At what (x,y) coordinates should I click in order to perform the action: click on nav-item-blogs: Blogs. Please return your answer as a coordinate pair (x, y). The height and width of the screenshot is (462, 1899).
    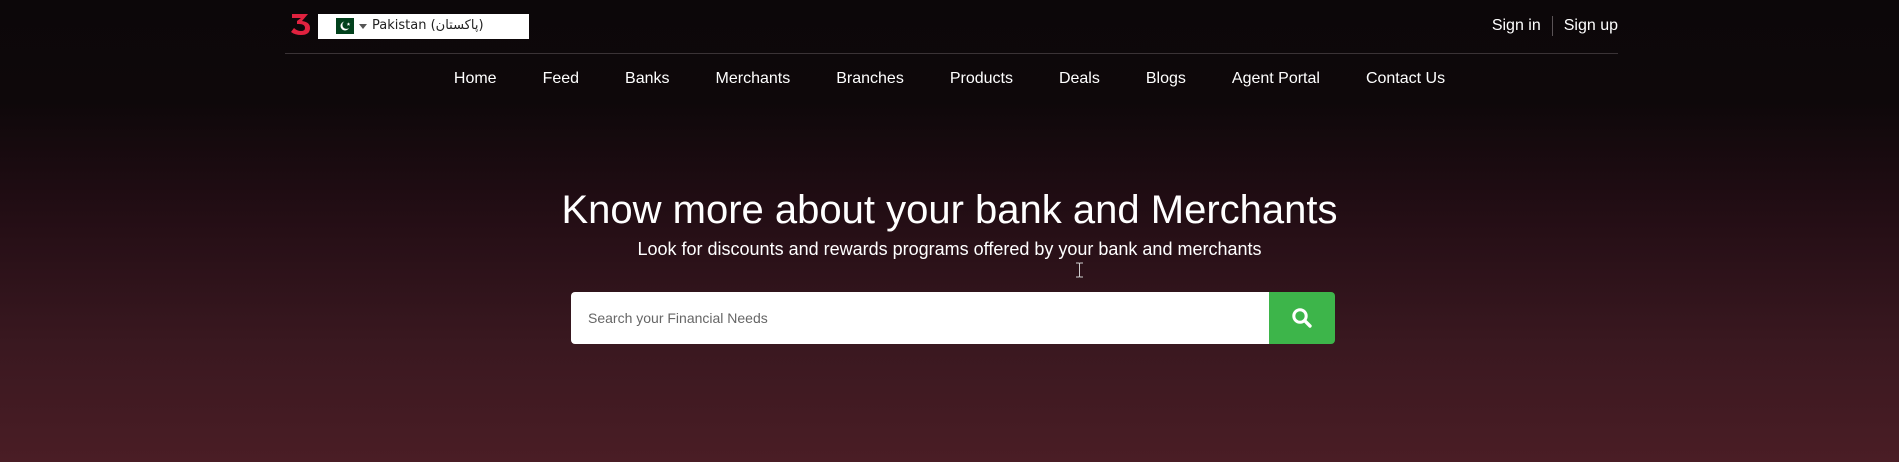
    Looking at the image, I should click on (1166, 79).